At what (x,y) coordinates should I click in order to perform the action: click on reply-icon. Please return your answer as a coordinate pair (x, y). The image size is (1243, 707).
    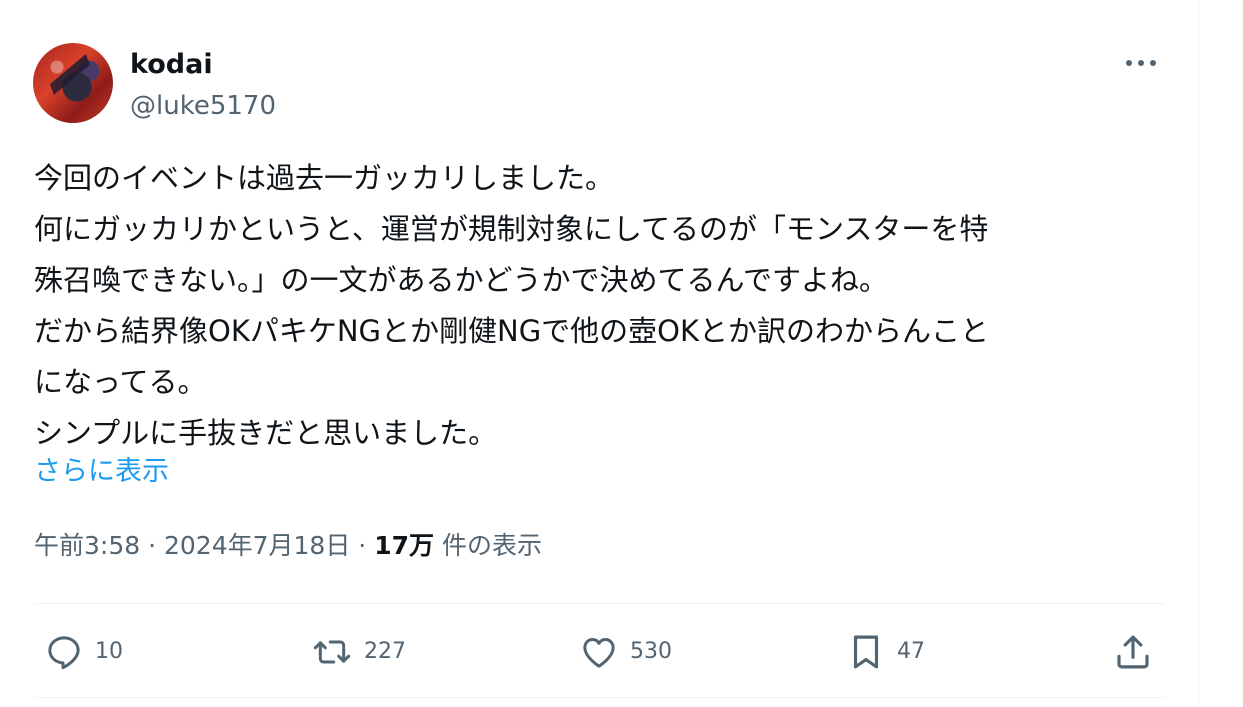
    Looking at the image, I should click on (64, 653).